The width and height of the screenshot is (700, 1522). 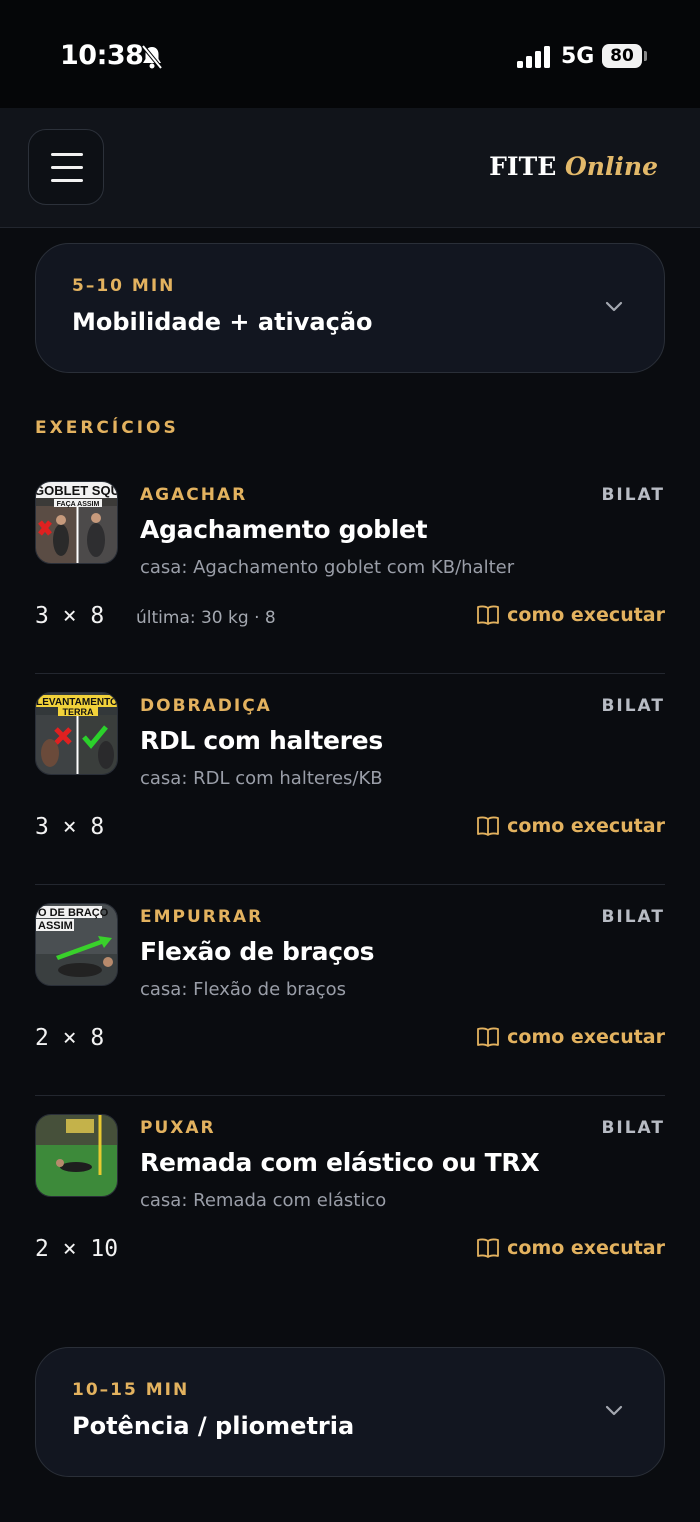 What do you see at coordinates (73, 913) in the screenshot?
I see `thumb-title: O DE BRAÇO` at bounding box center [73, 913].